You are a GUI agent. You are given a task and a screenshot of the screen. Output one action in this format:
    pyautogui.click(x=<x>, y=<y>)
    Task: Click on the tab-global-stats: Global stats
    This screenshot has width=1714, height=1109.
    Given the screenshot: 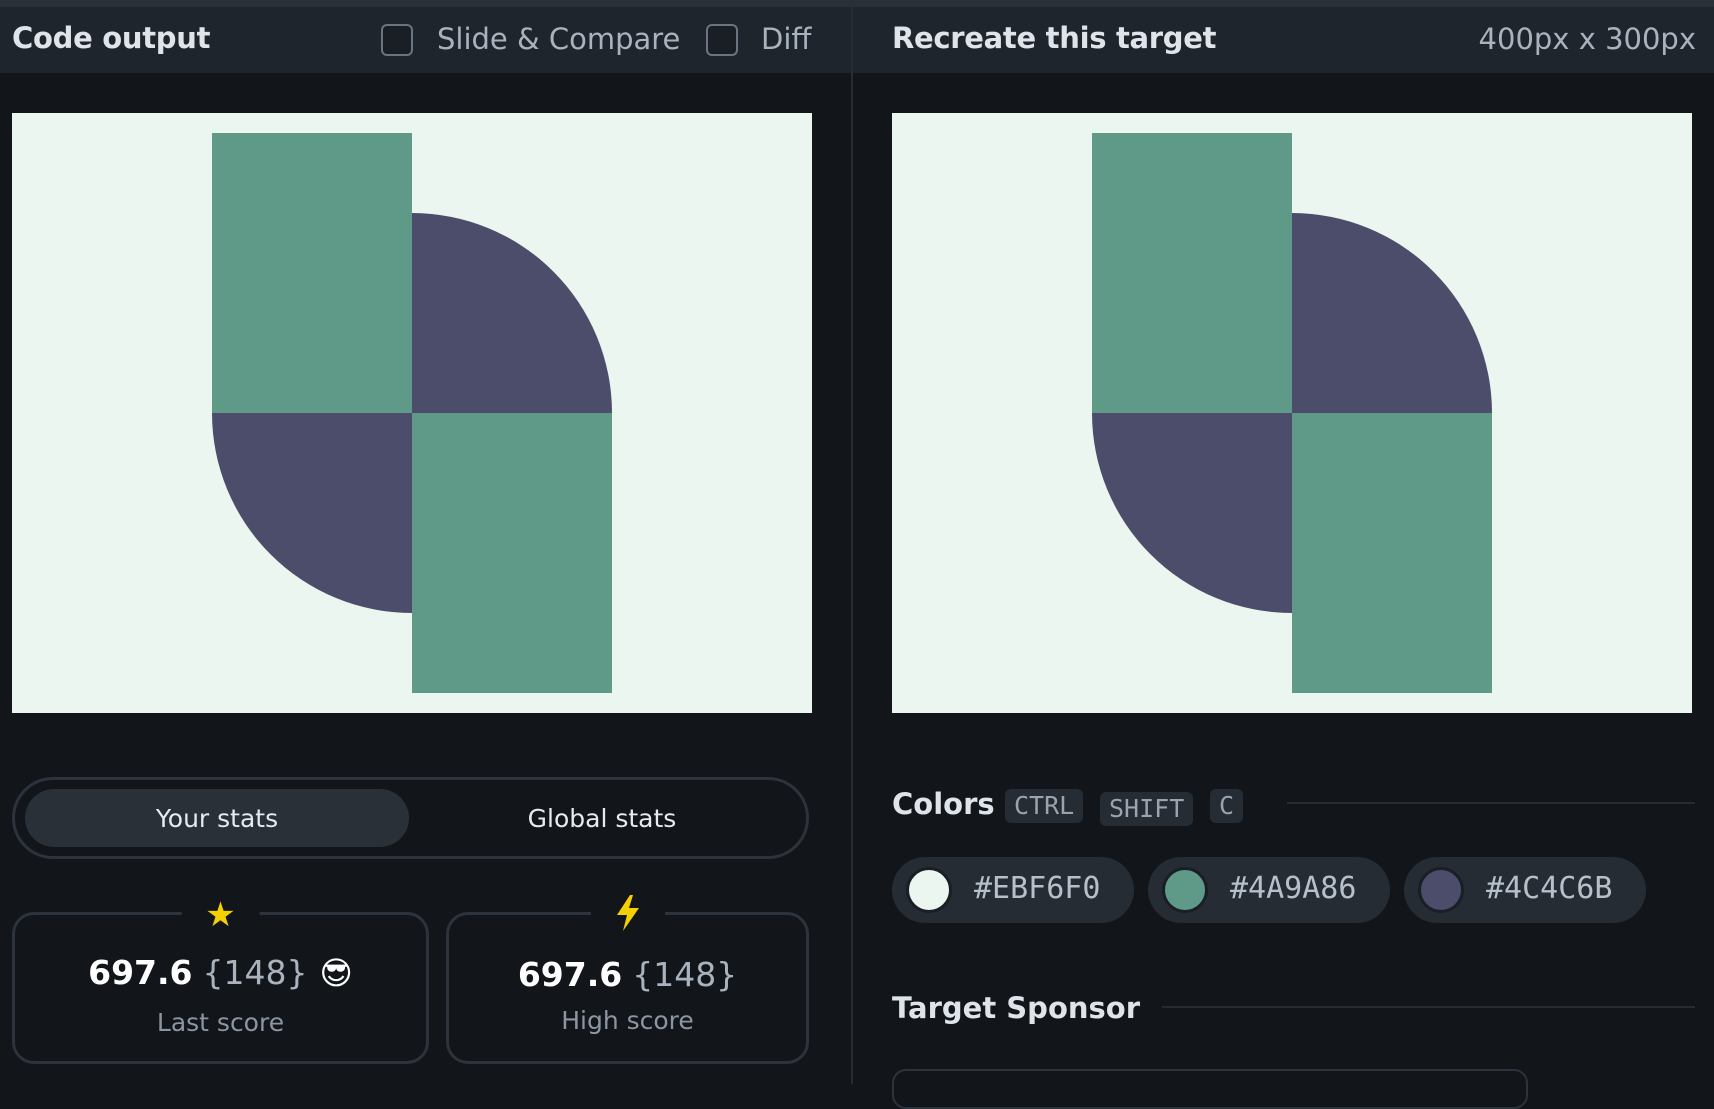 What is the action you would take?
    pyautogui.click(x=602, y=818)
    